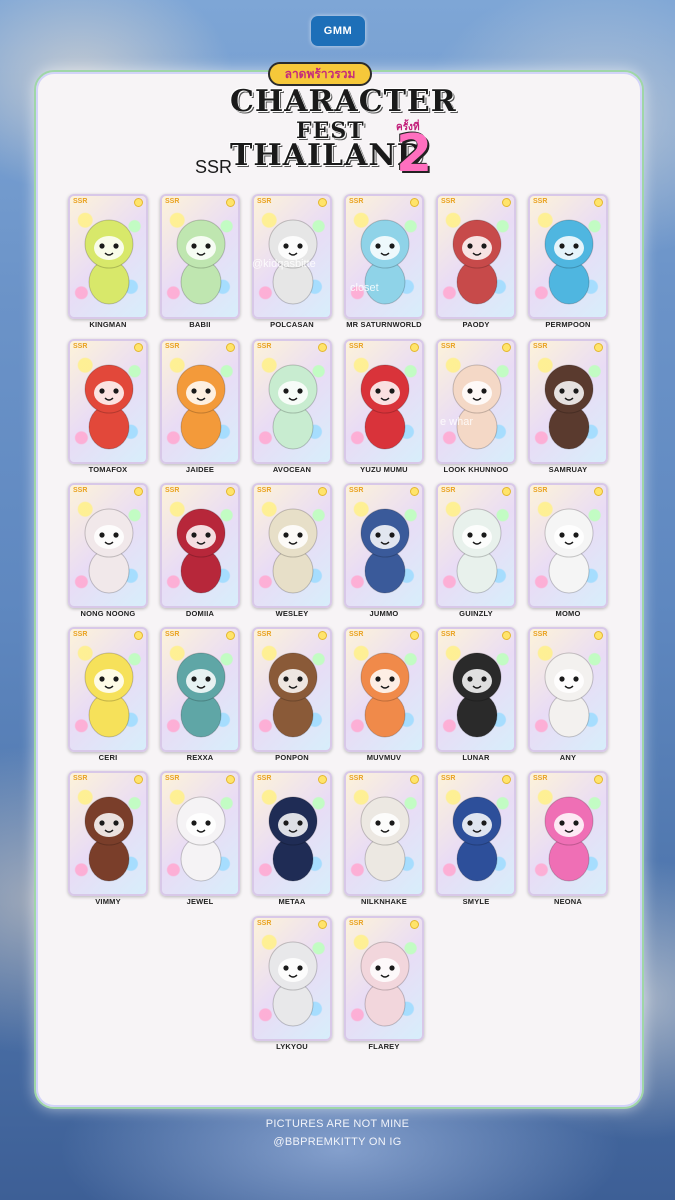 The image size is (675, 1200). I want to click on event-title: CHARACTER FEST THAILAND ครั้งที่ 2, so click(341, 139).